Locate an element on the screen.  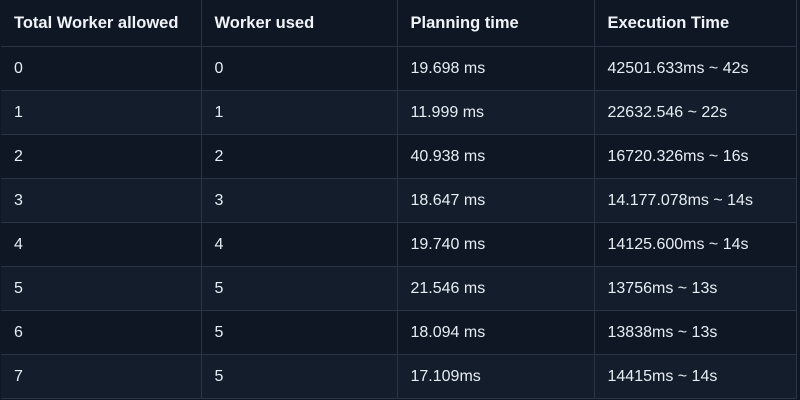
cell-total-worker-allowed: 0 is located at coordinates (101, 68).